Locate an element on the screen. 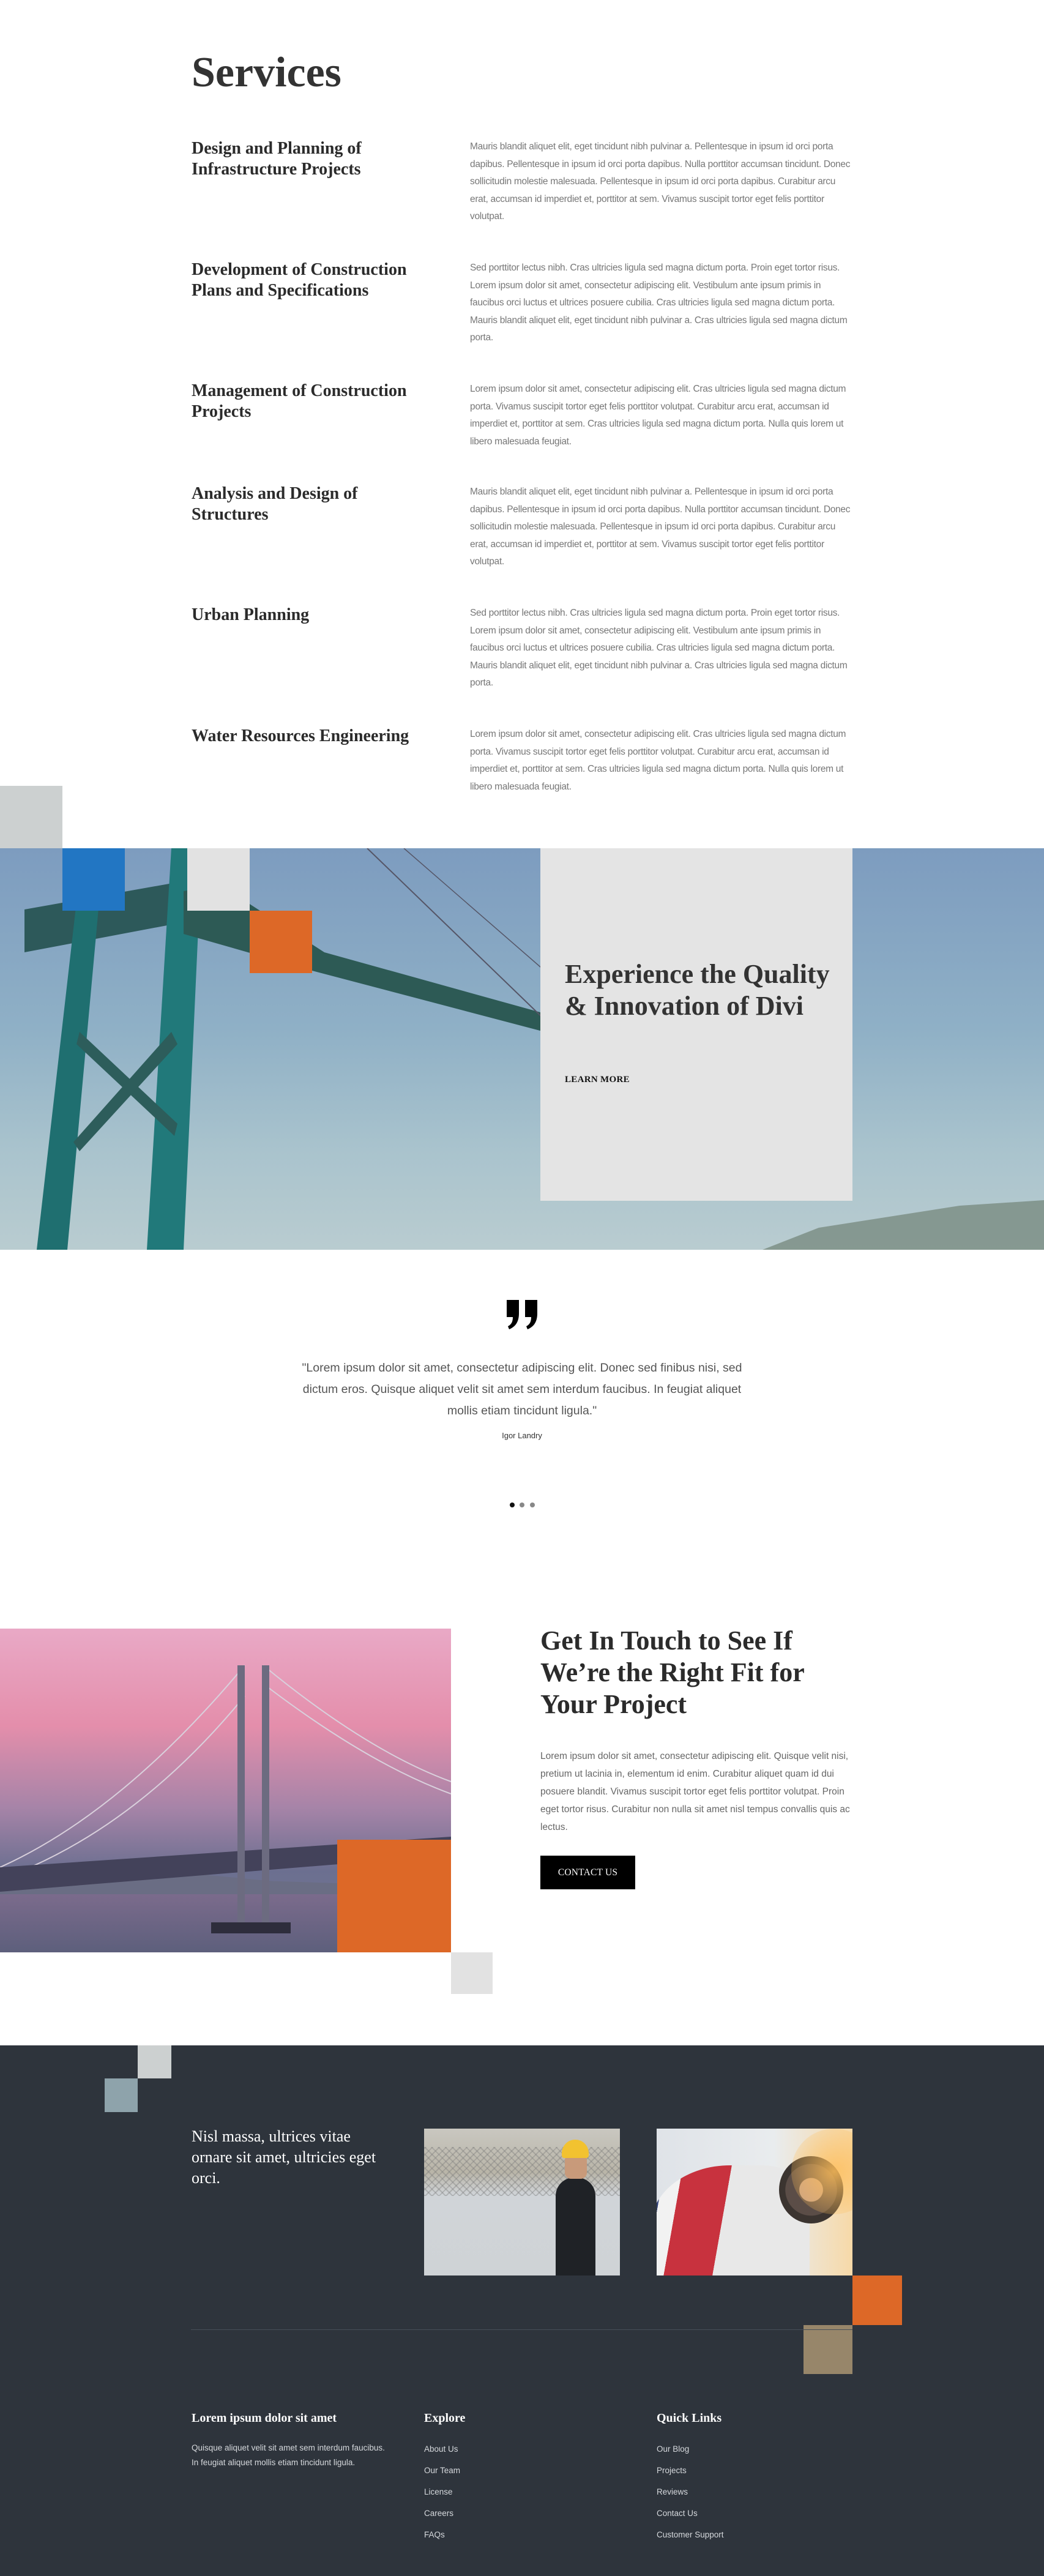 The height and width of the screenshot is (2576, 1044). engineer-graphic is located at coordinates (575, 2226).